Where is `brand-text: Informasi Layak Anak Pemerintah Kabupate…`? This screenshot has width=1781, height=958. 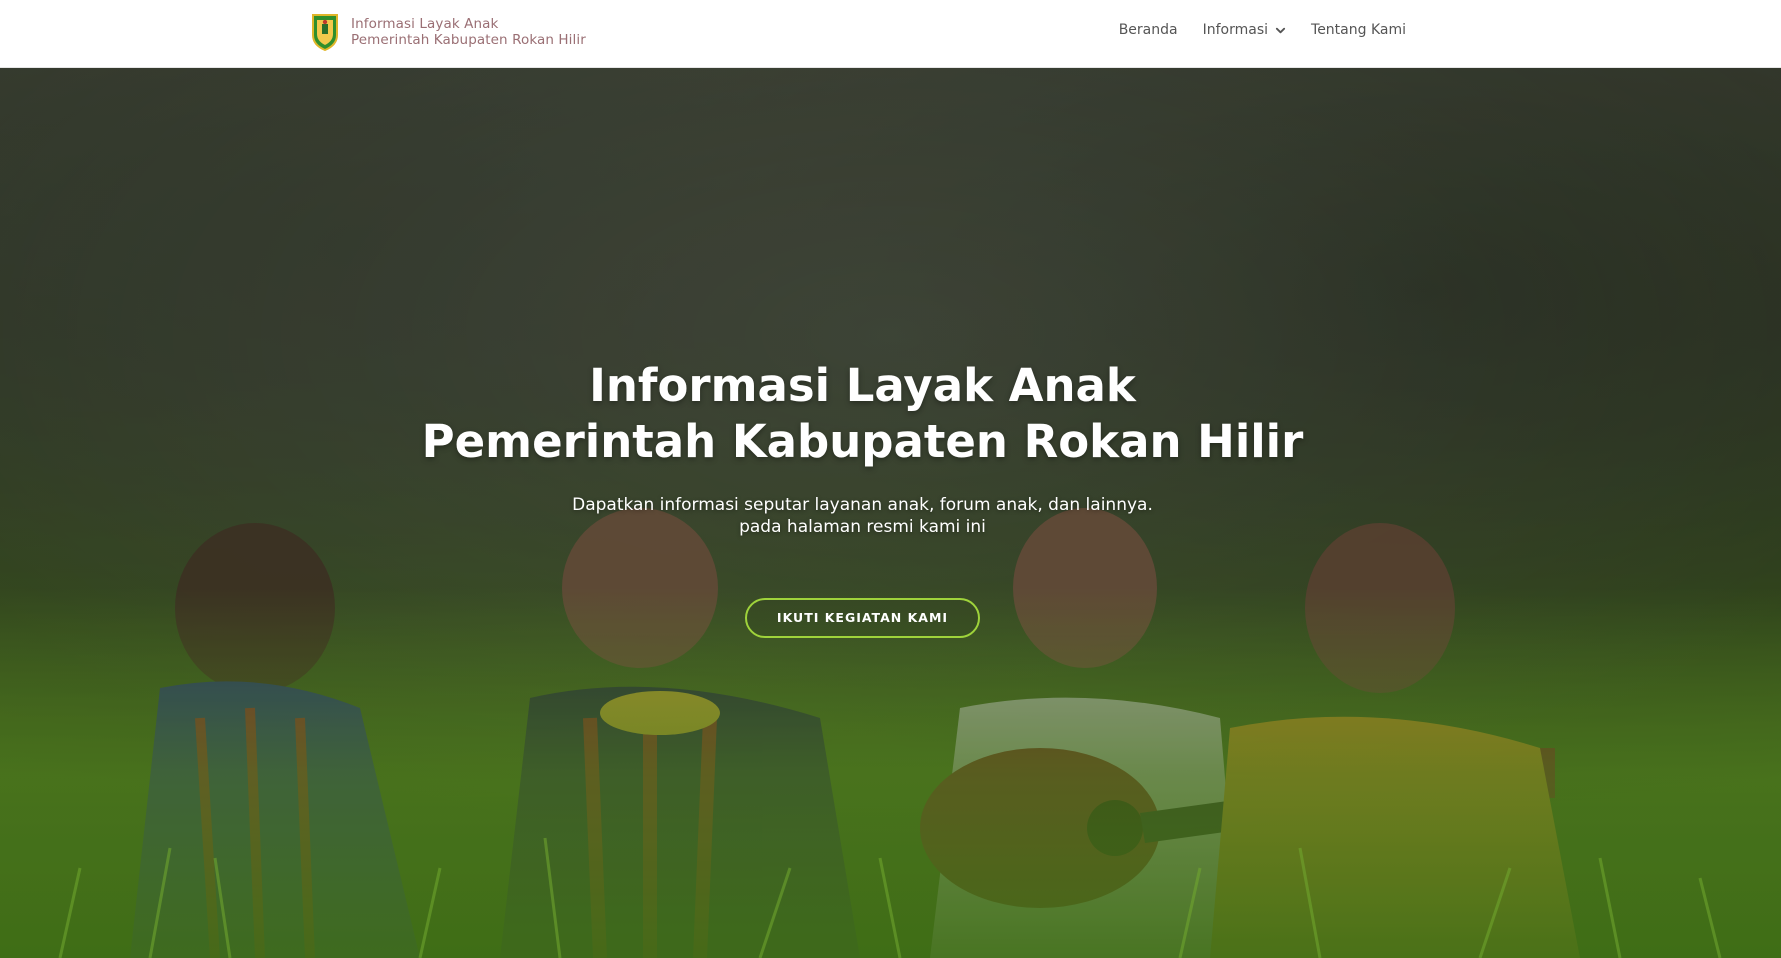 brand-text: Informasi Layak Anak Pemerintah Kabupate… is located at coordinates (468, 32).